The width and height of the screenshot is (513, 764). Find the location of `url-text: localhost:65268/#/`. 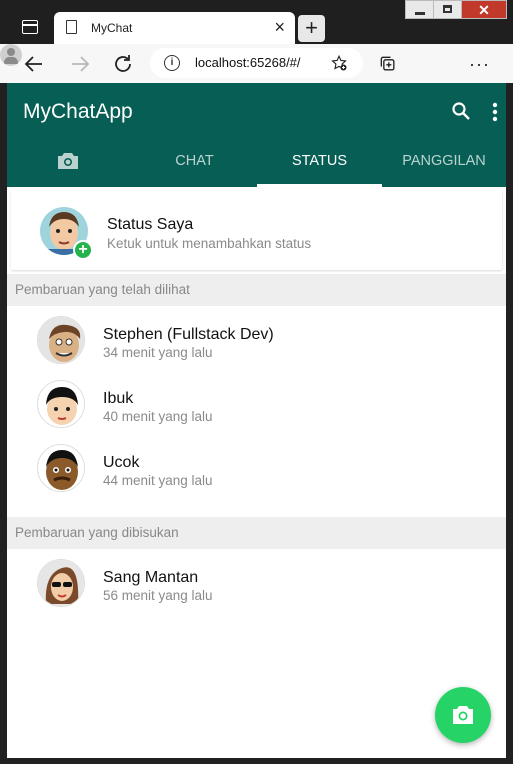

url-text: localhost:65268/#/ is located at coordinates (248, 62).